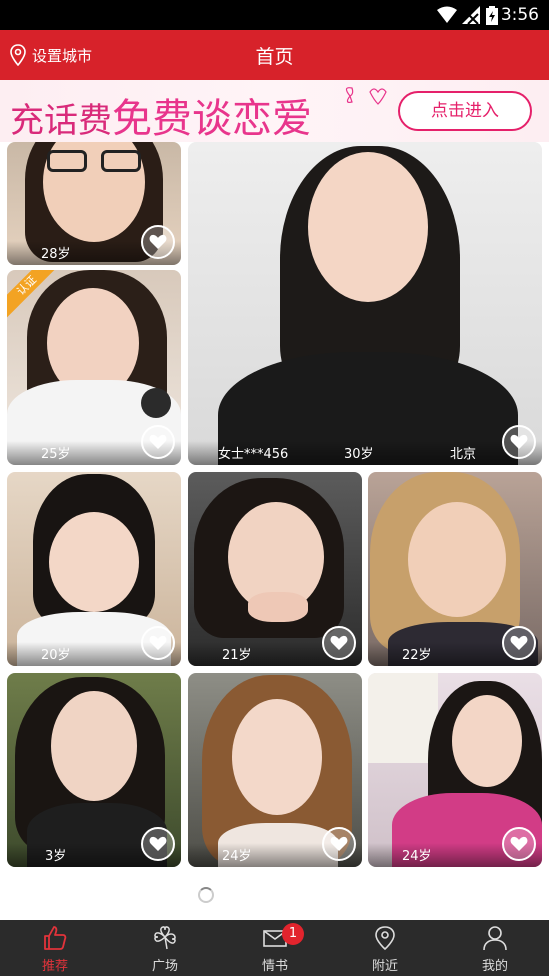 This screenshot has height=976, width=549. I want to click on profile-card: 22岁, so click(455, 569).